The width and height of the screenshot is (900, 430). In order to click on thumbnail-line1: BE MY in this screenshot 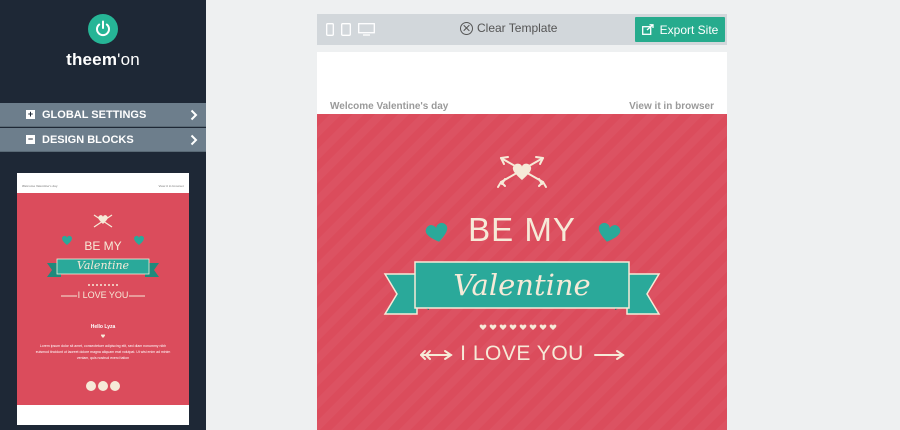, I will do `click(103, 246)`.